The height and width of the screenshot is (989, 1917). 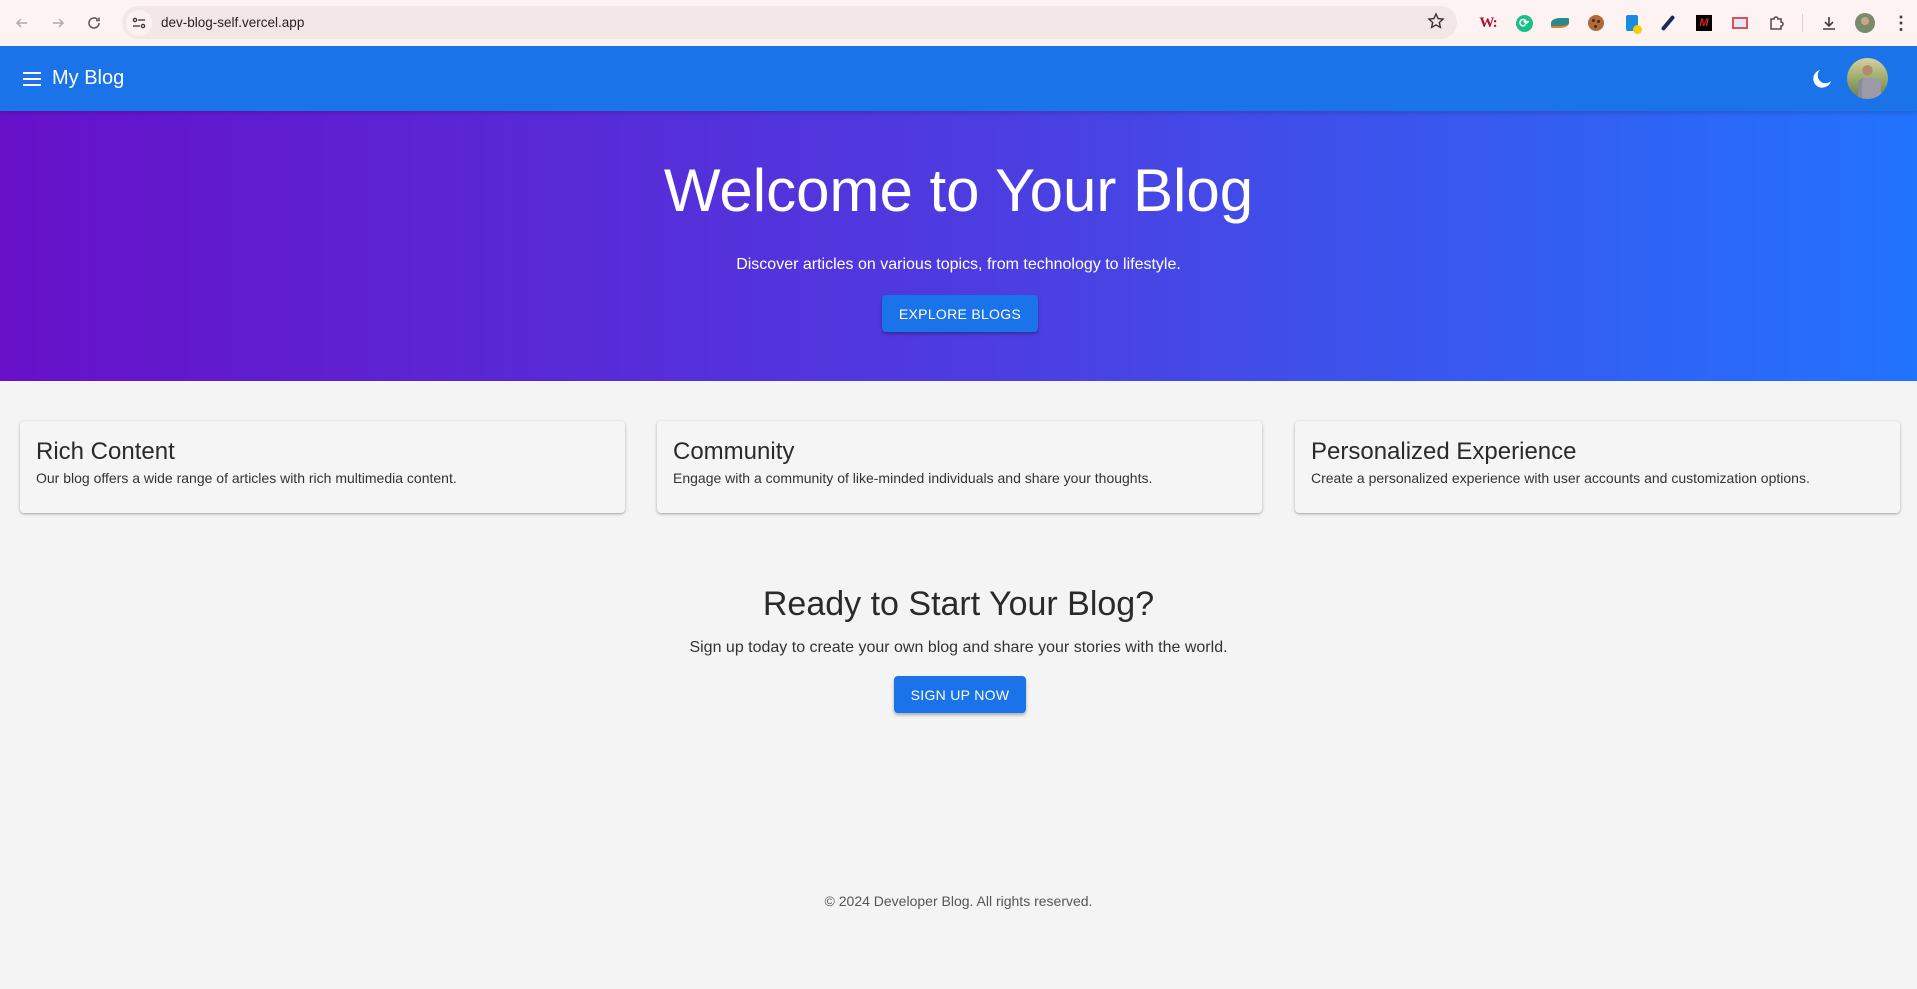 What do you see at coordinates (958, 78) in the screenshot?
I see `app-bar: My Blog` at bounding box center [958, 78].